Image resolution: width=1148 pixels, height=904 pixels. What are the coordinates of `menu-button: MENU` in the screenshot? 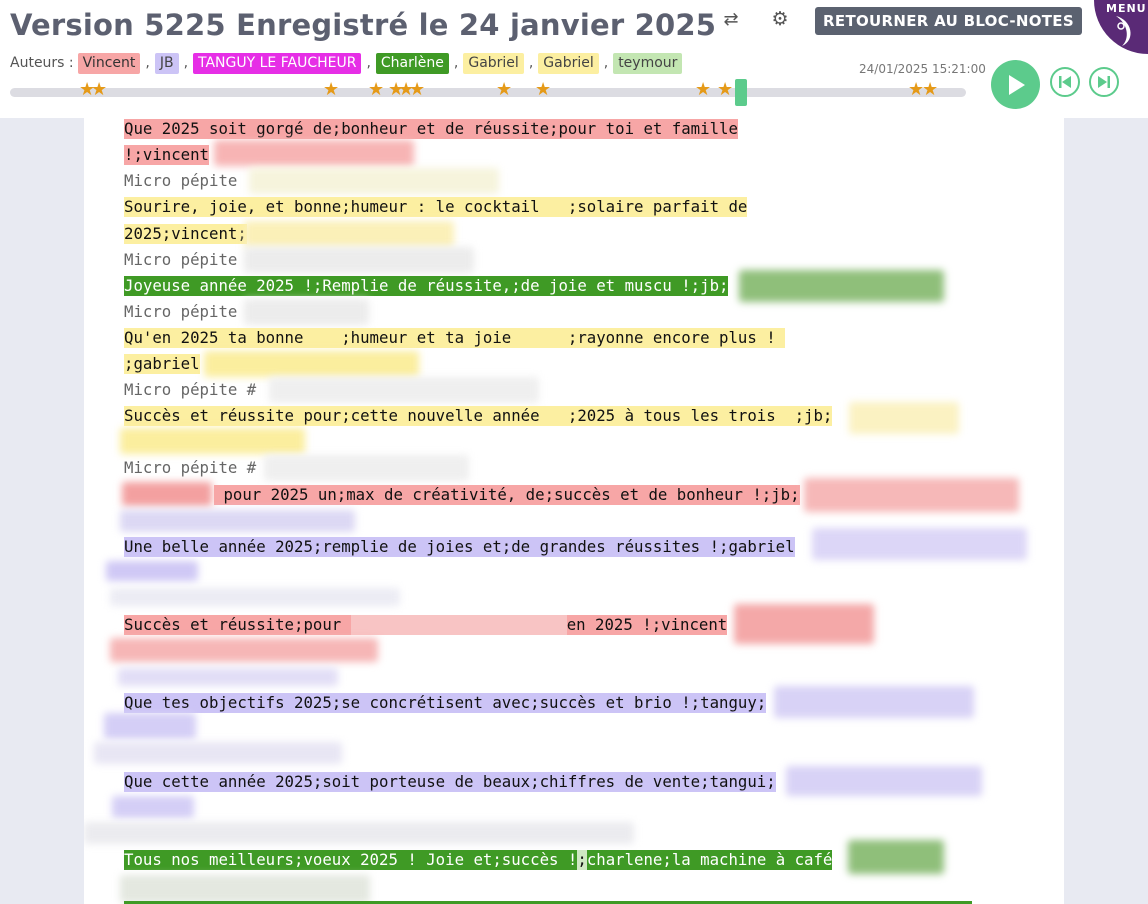 It's located at (1121, 27).